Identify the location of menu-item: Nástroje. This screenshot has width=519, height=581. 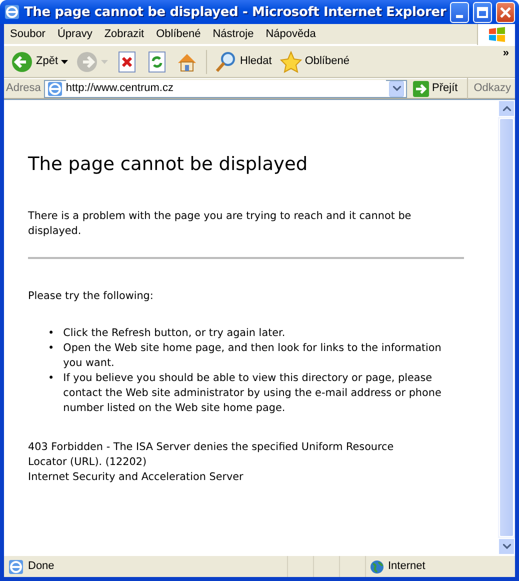
(233, 34).